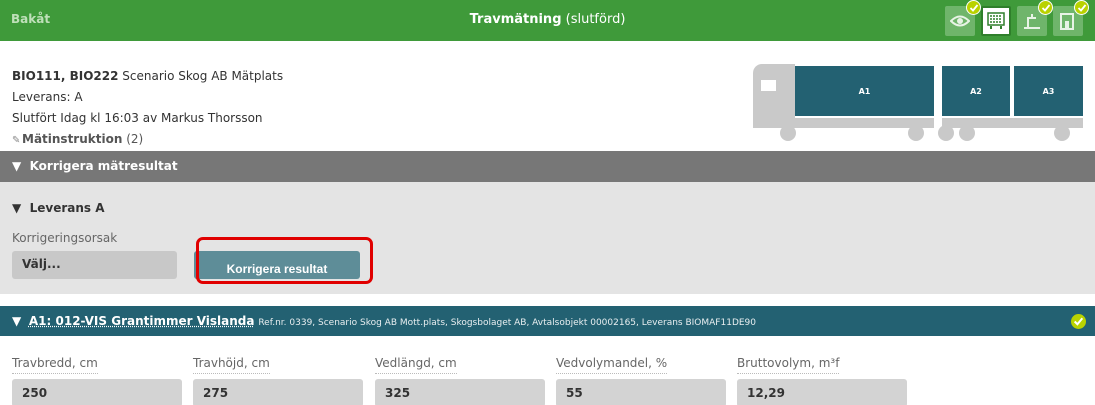 The width and height of the screenshot is (1095, 405). Describe the element at coordinates (64, 238) in the screenshot. I see `reason-label: Korrigeringsorsak` at that location.